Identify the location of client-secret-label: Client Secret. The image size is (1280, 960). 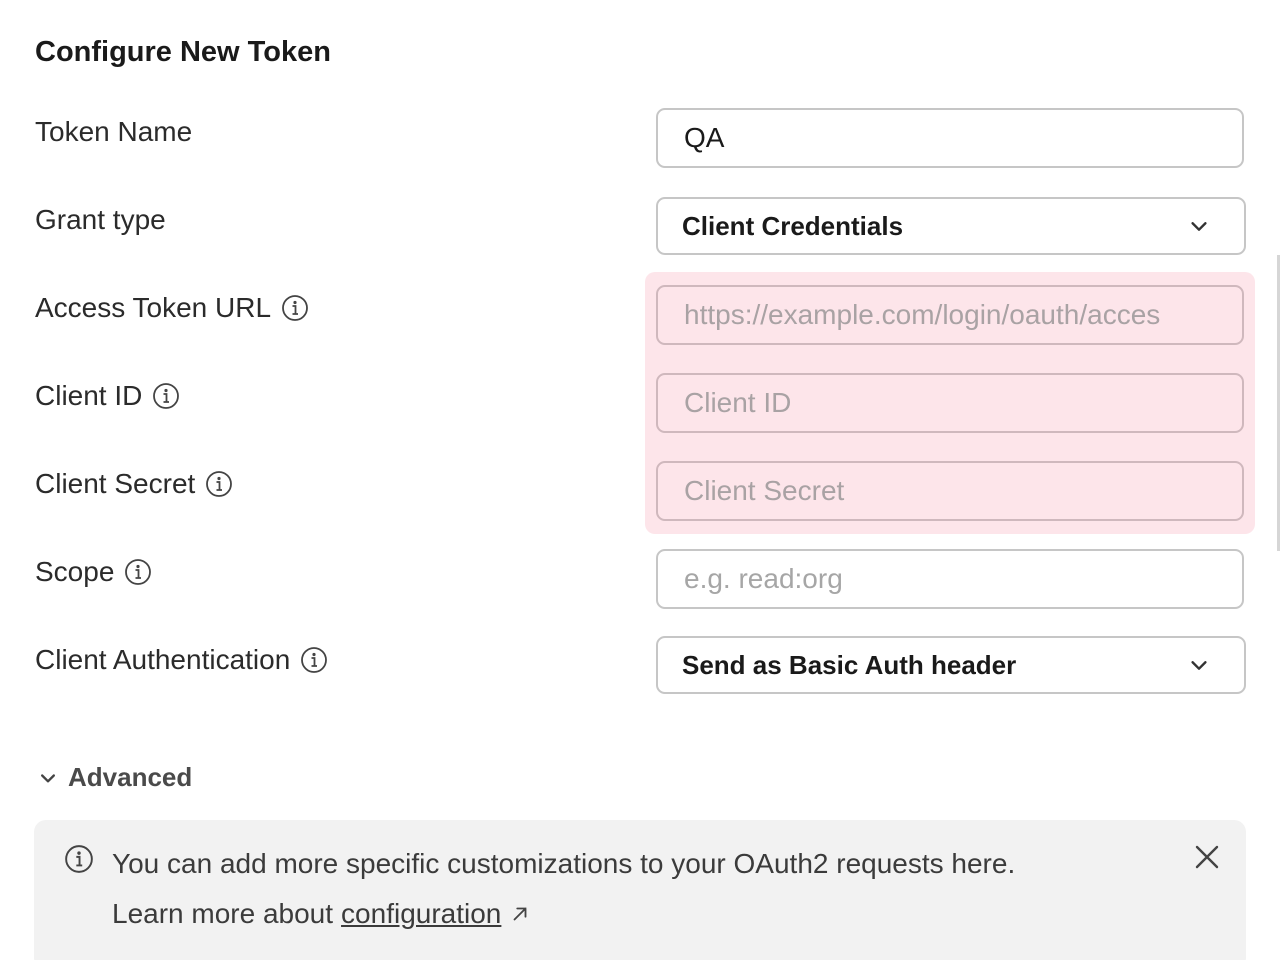
(134, 484).